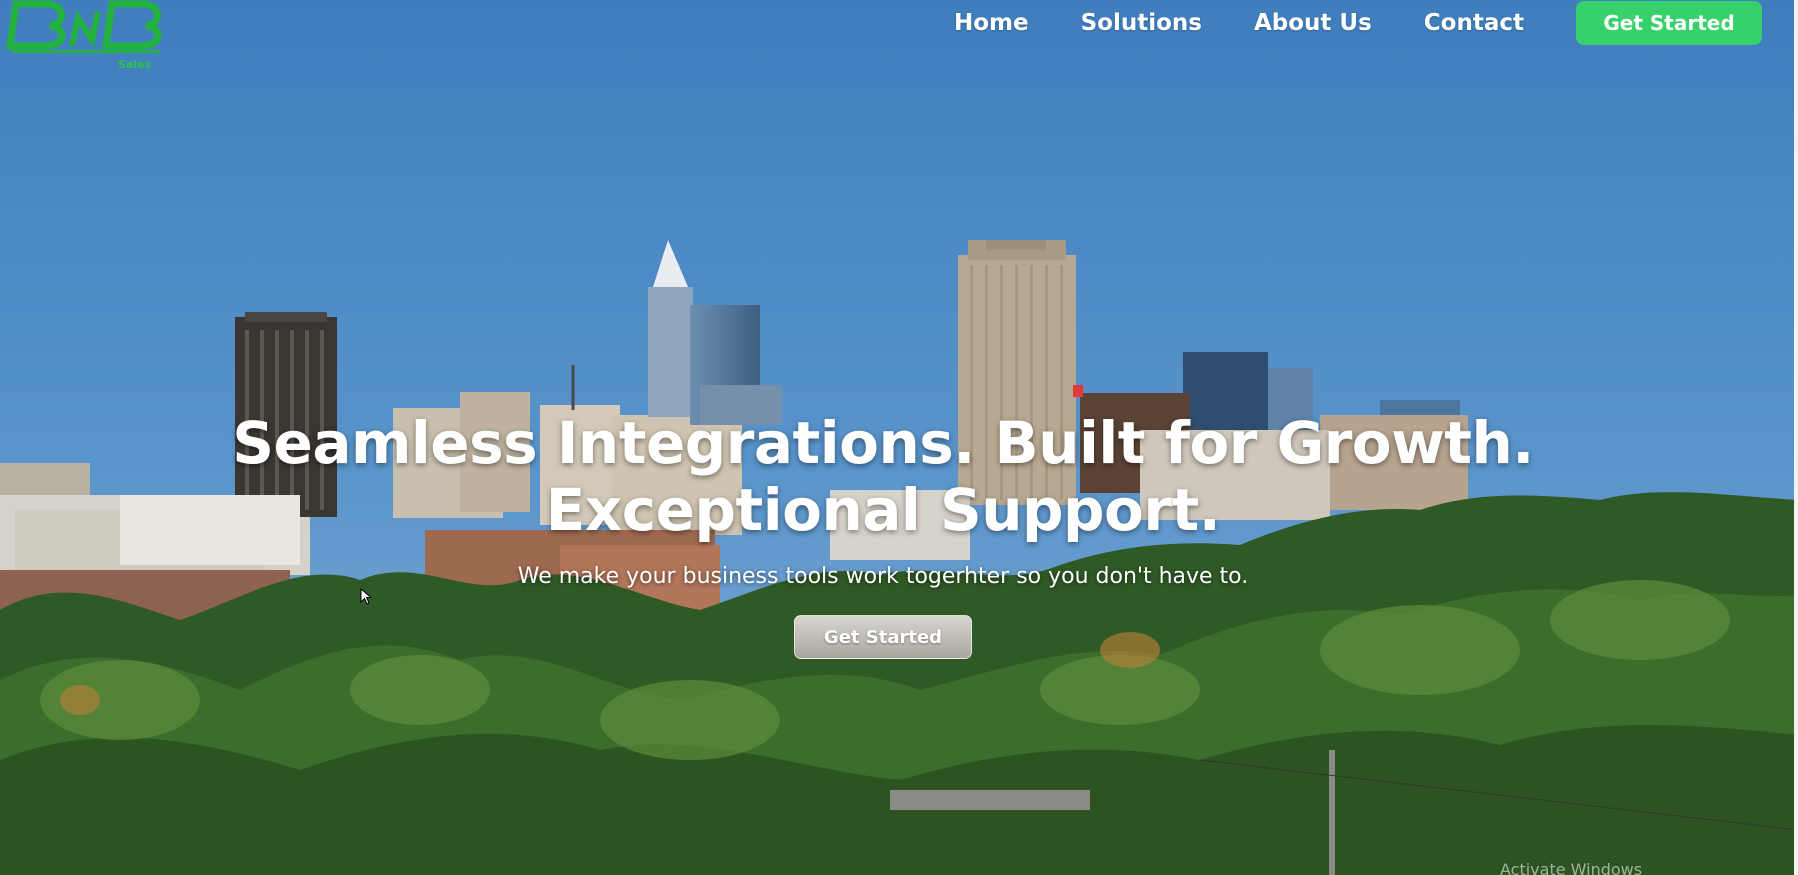 The image size is (1798, 875). I want to click on page-edge-strip, so click(1796, 437).